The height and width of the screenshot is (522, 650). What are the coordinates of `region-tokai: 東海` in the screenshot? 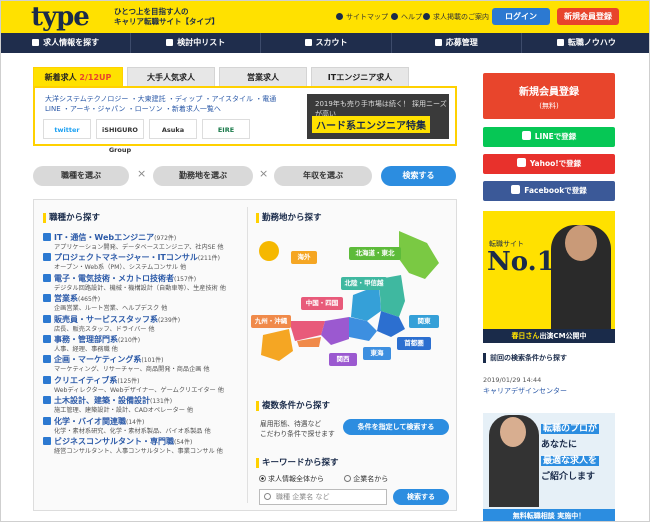 It's located at (377, 353).